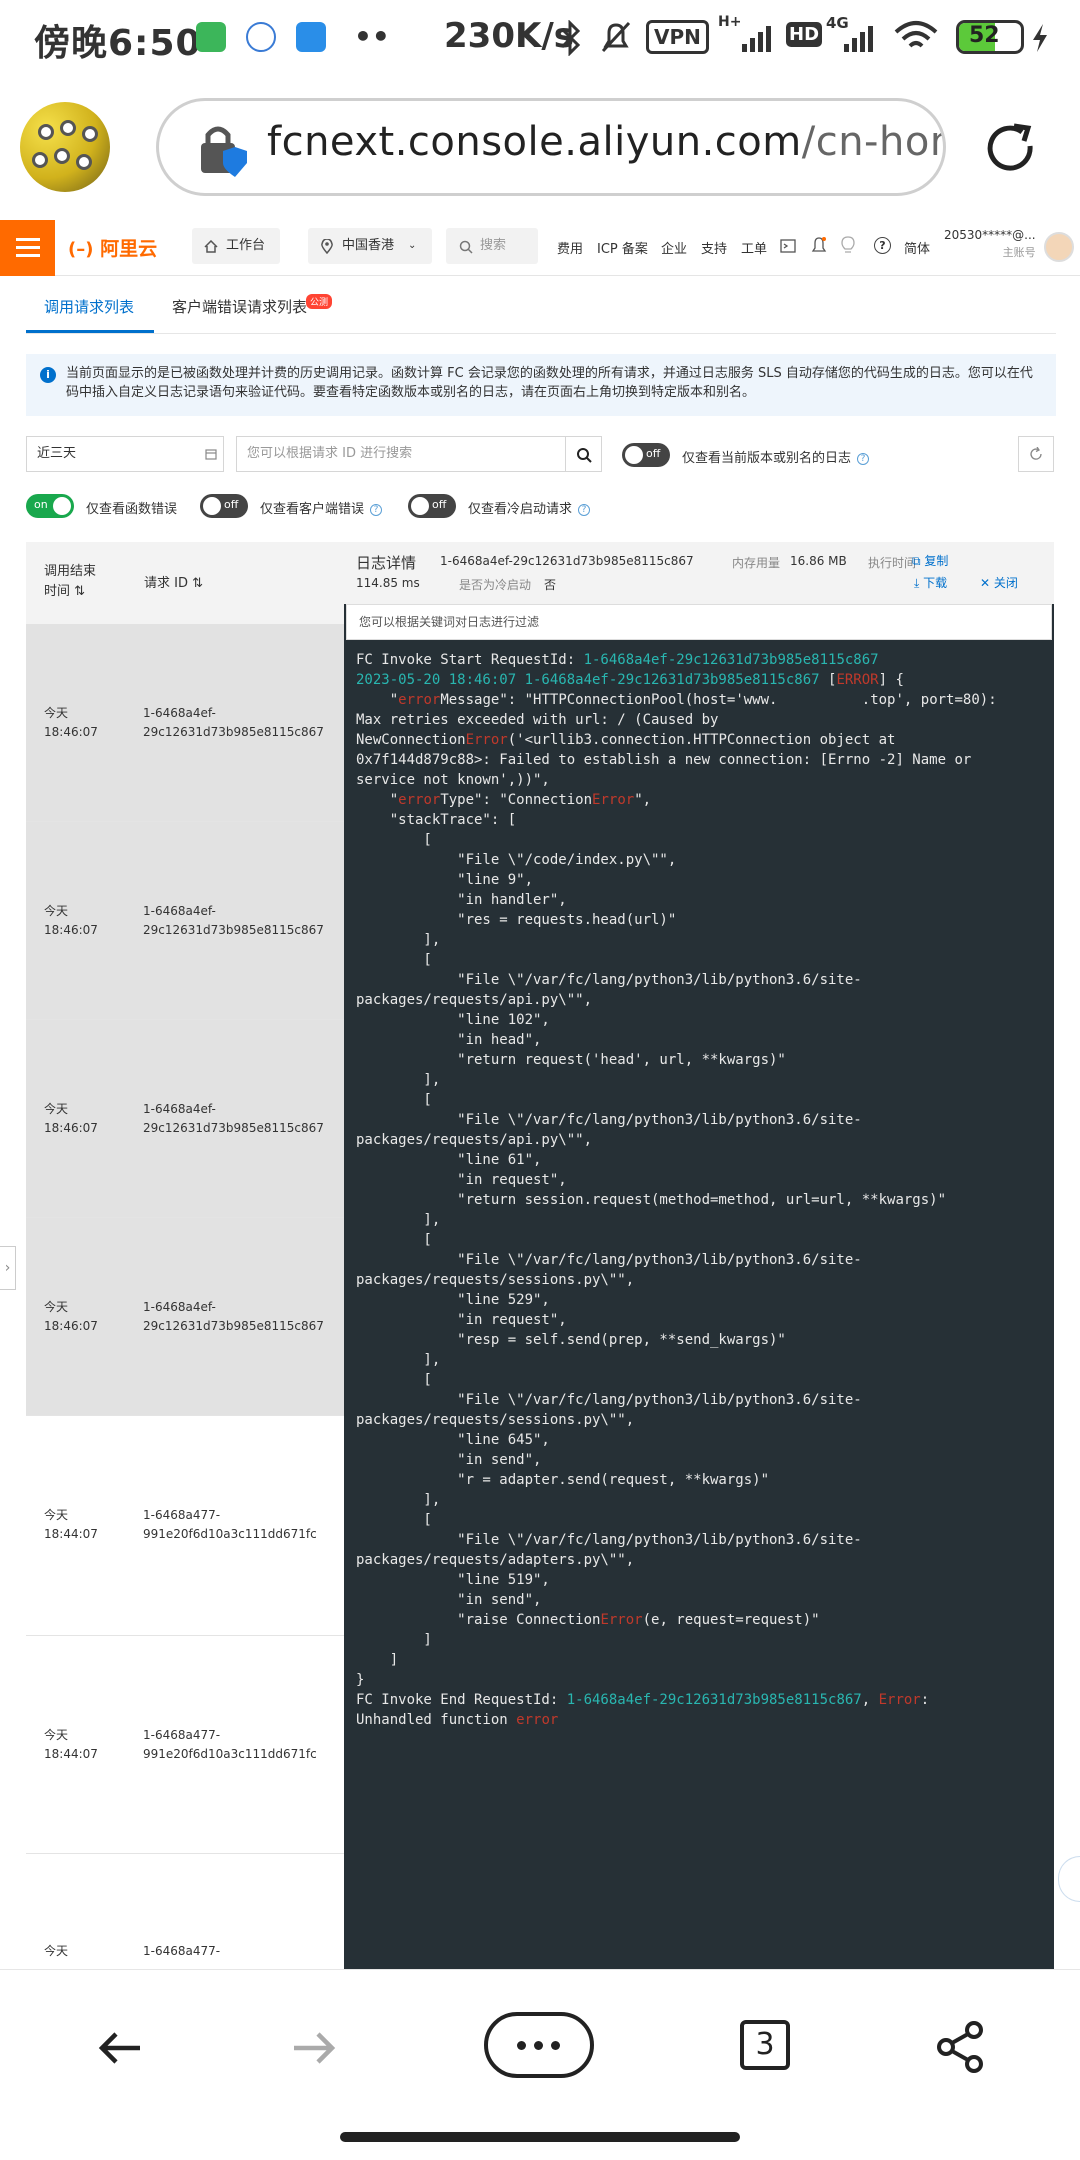  Describe the element at coordinates (699, 622) in the screenshot. I see `log-filter-input: 您可以根据关键词对日志进行过滤` at that location.